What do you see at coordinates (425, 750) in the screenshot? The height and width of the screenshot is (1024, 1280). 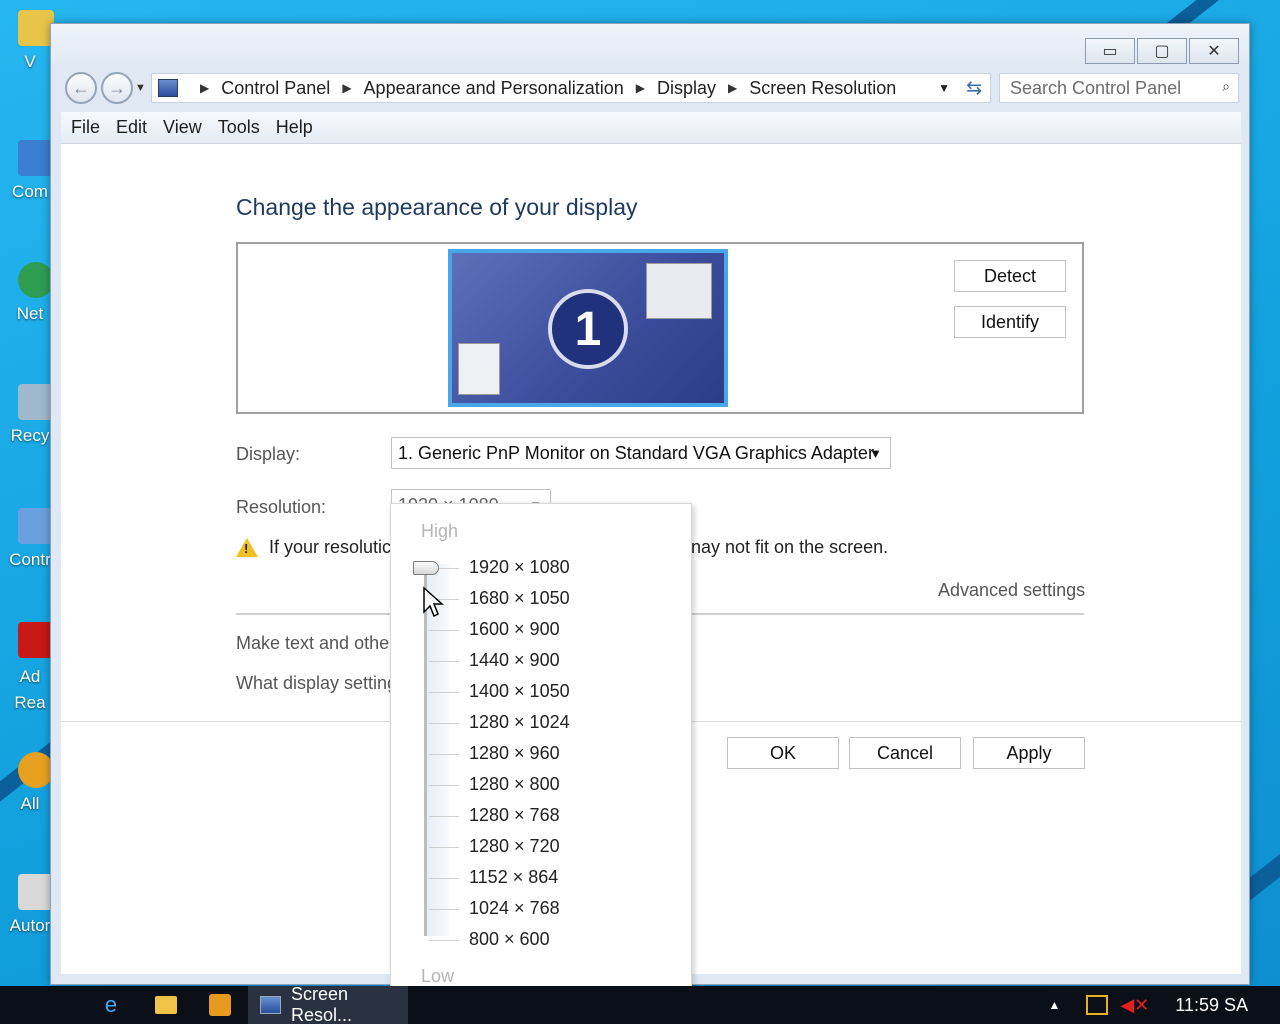 I see `resolution-slider-track` at bounding box center [425, 750].